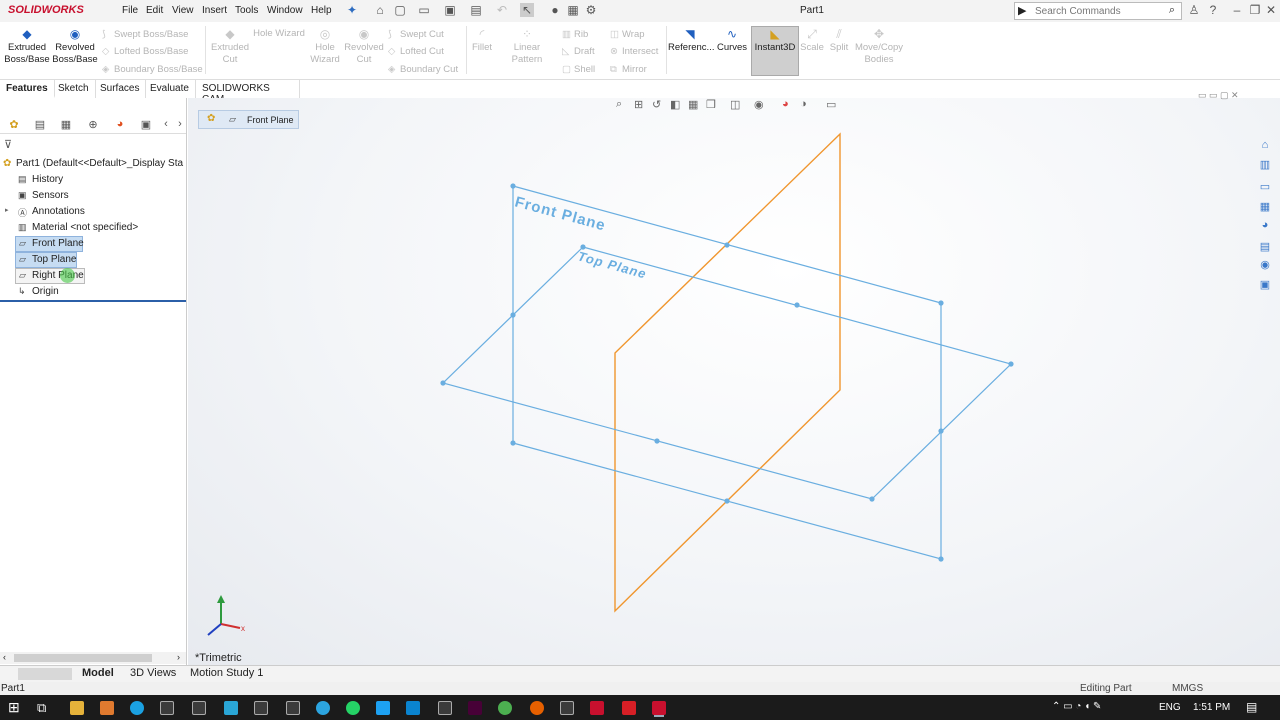 The width and height of the screenshot is (1280, 720). What do you see at coordinates (279, 34) in the screenshot?
I see `hole-wizard-dropdown: Hole Wizard` at bounding box center [279, 34].